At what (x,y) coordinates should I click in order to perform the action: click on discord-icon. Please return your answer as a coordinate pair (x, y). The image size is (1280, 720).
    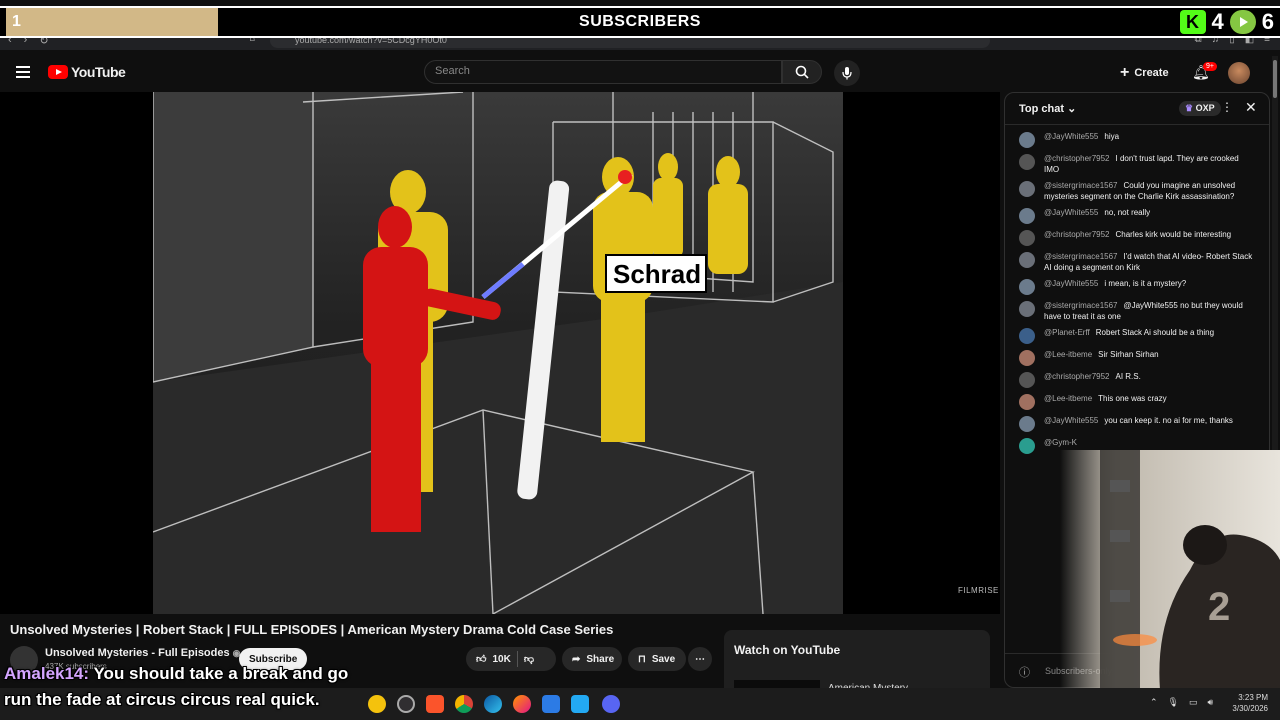
    Looking at the image, I should click on (611, 704).